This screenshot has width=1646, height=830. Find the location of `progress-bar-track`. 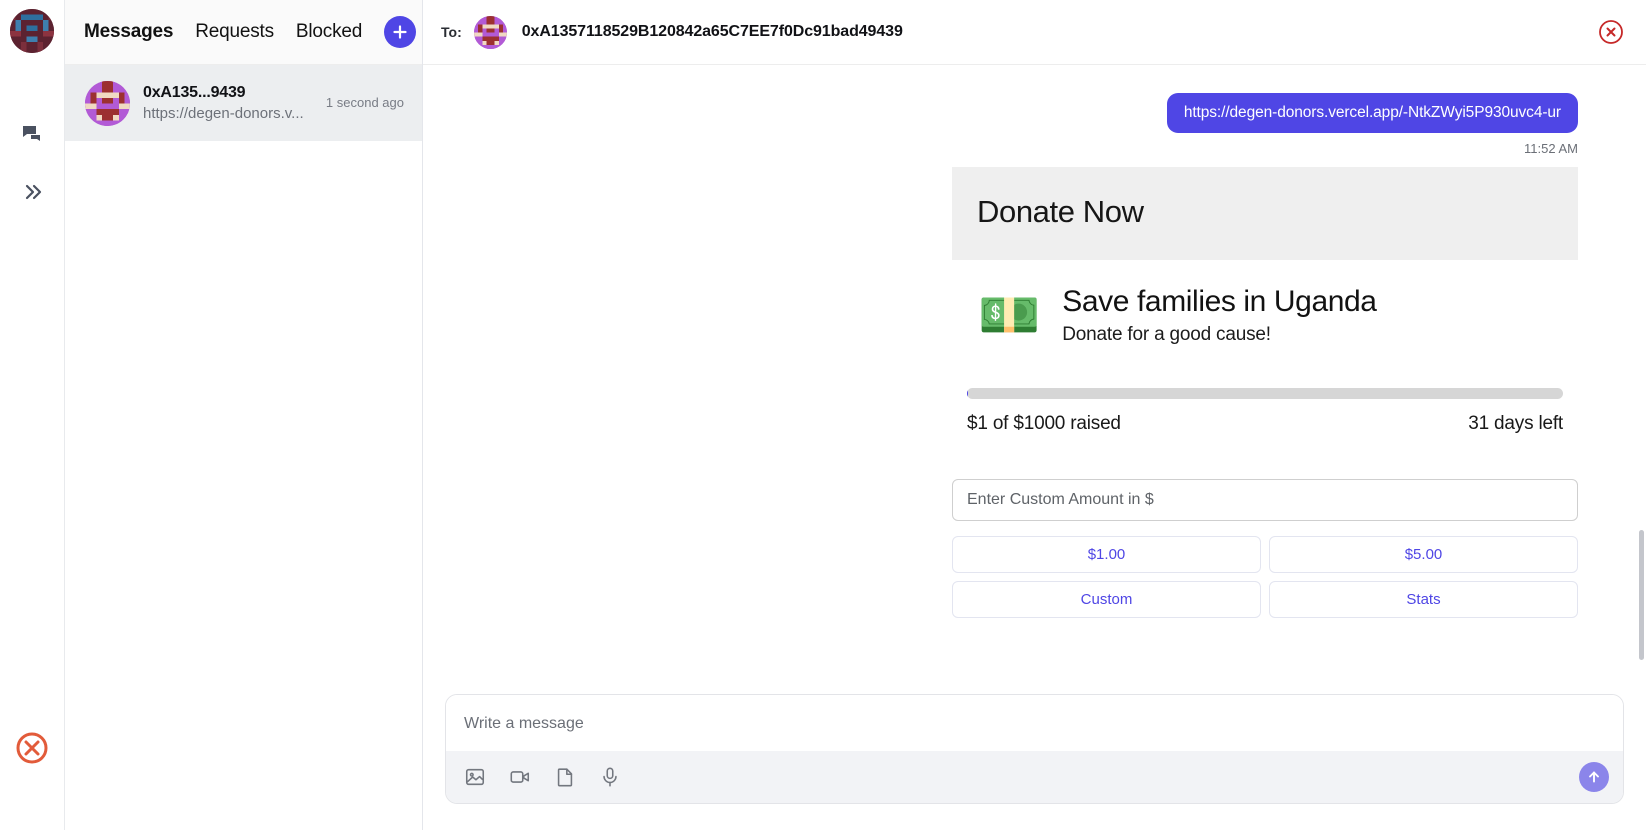

progress-bar-track is located at coordinates (1265, 393).